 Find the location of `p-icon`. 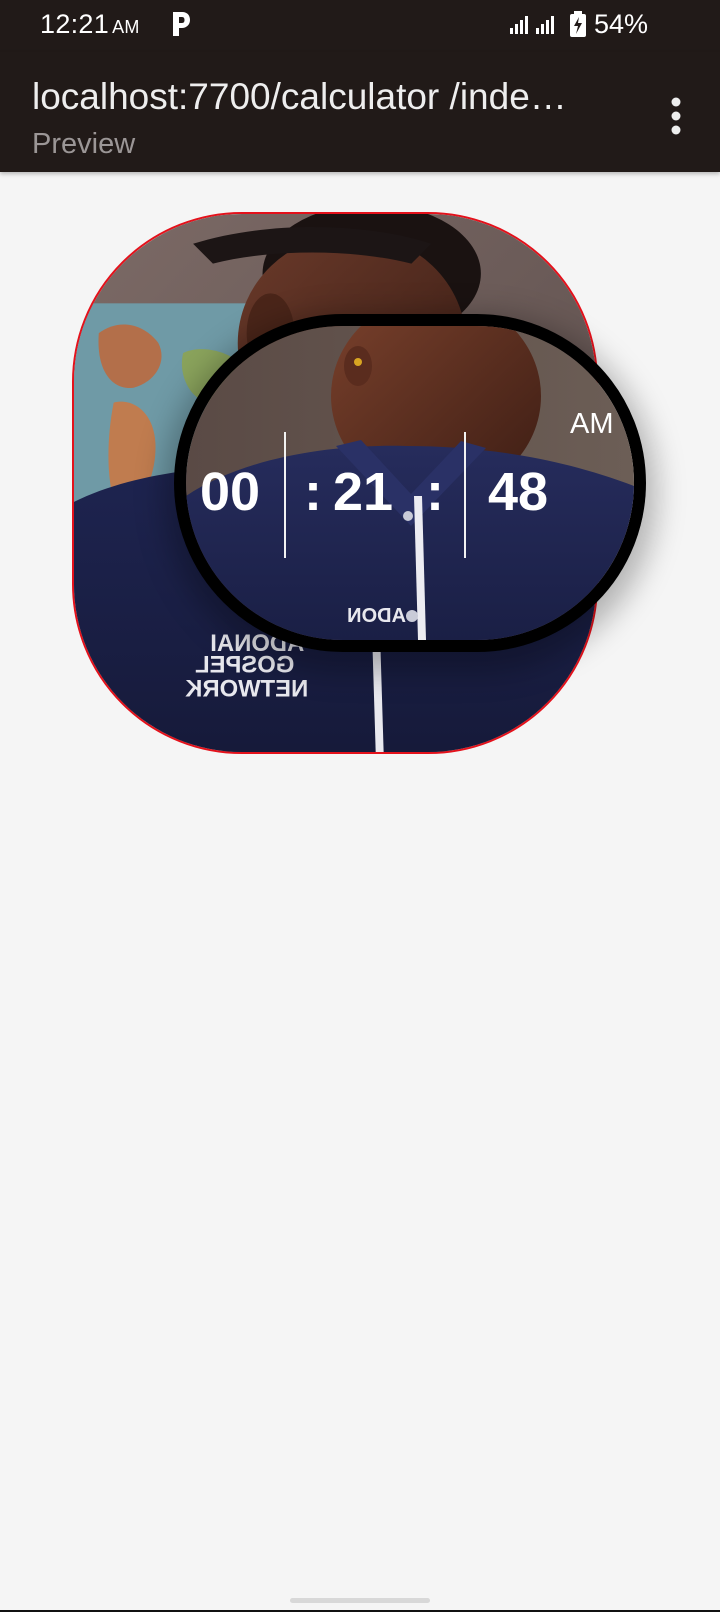

p-icon is located at coordinates (181, 24).